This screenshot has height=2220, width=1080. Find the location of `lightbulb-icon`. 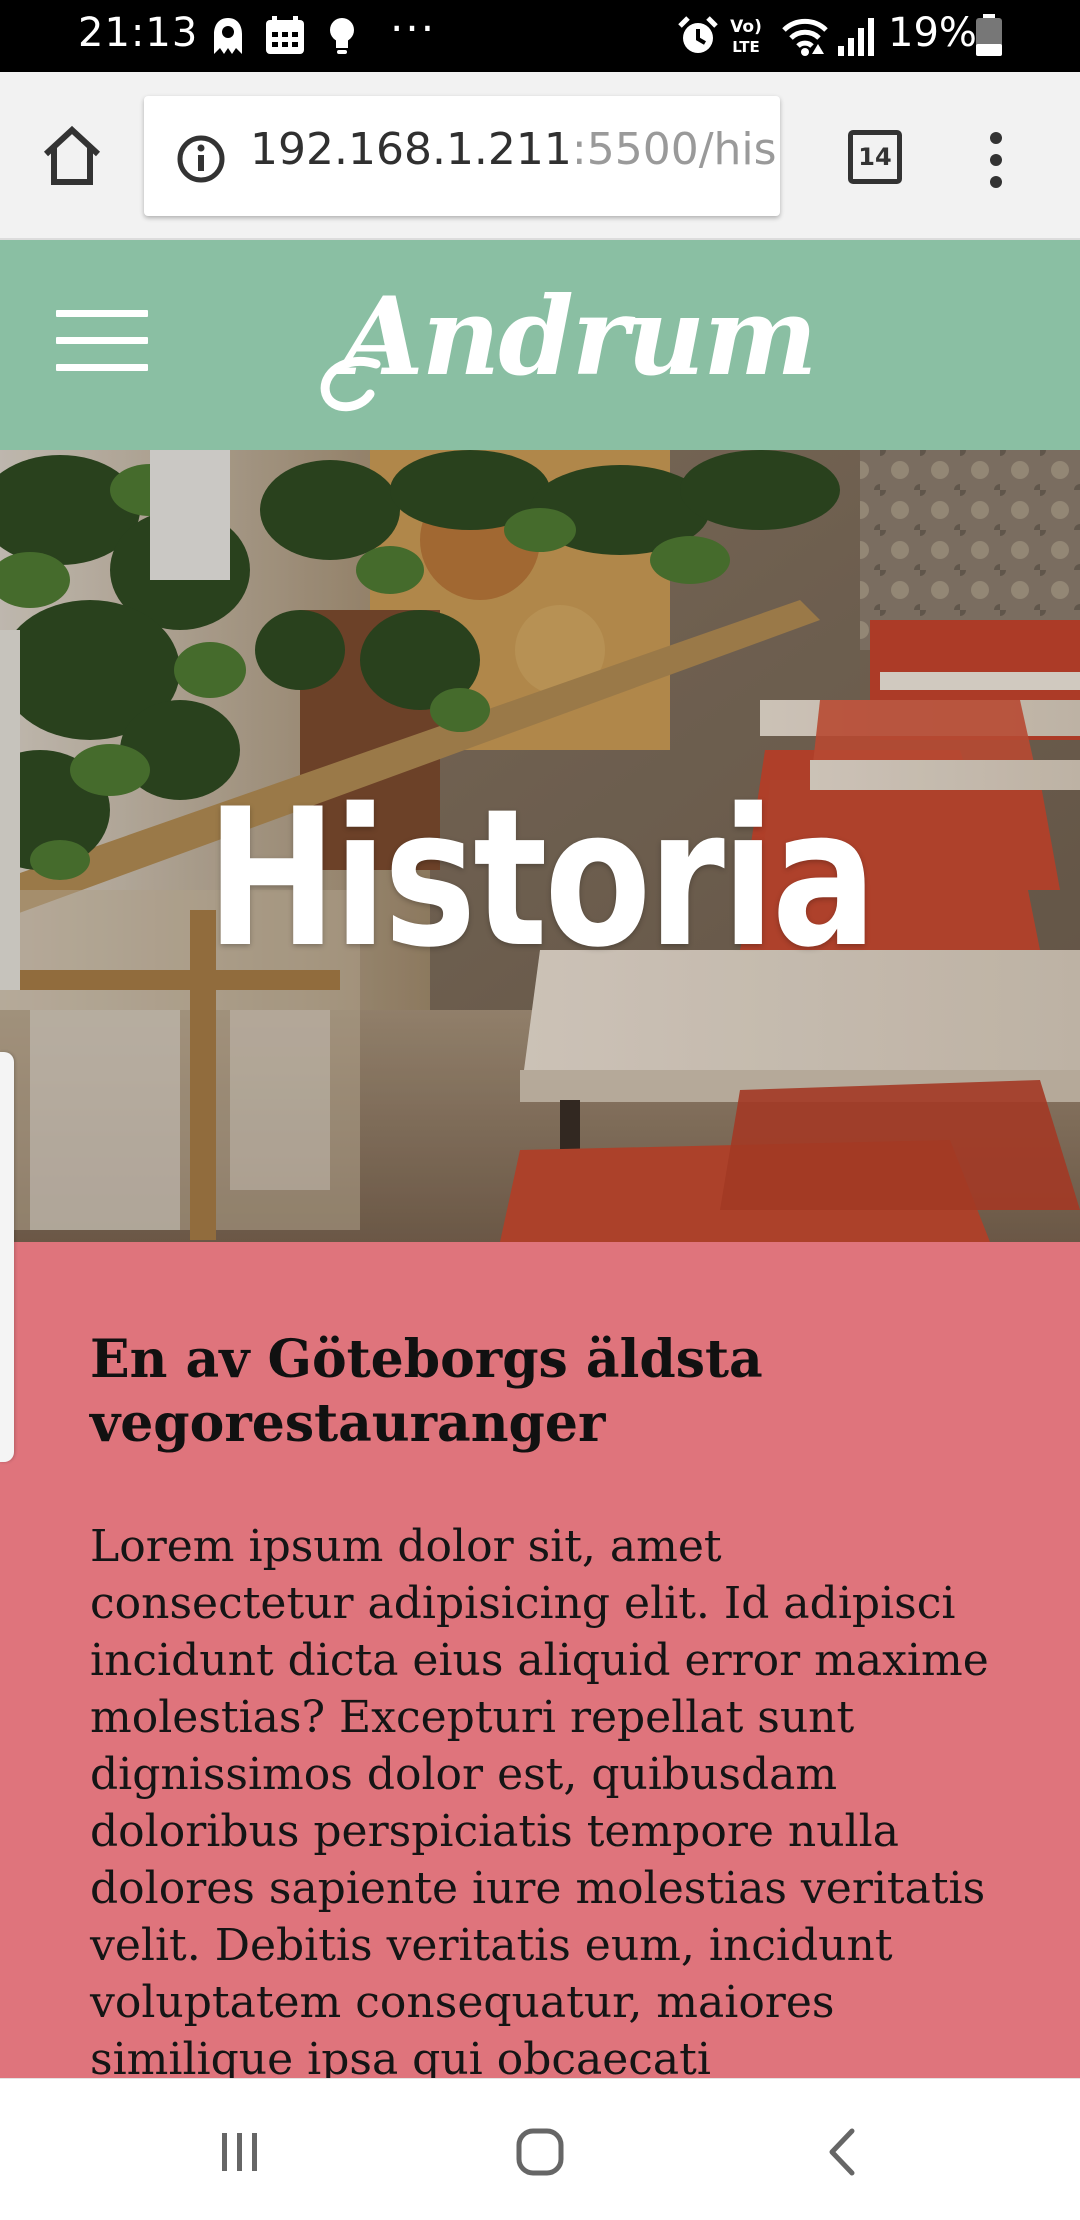

lightbulb-icon is located at coordinates (344, 36).